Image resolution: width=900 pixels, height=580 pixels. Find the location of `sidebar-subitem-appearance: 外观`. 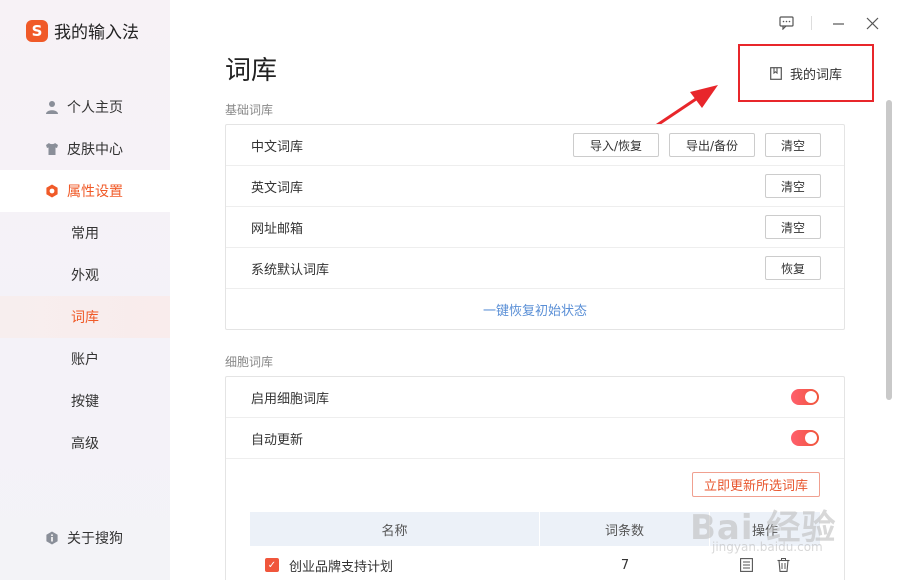

sidebar-subitem-appearance: 外观 is located at coordinates (85, 275).